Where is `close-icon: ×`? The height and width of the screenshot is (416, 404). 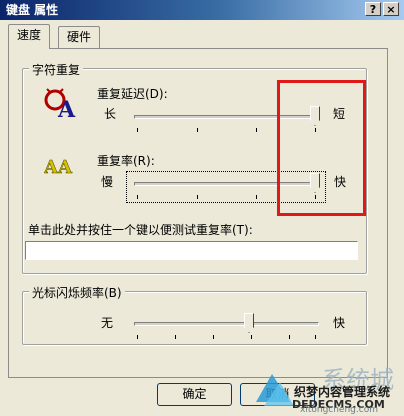
close-icon: × is located at coordinates (391, 9).